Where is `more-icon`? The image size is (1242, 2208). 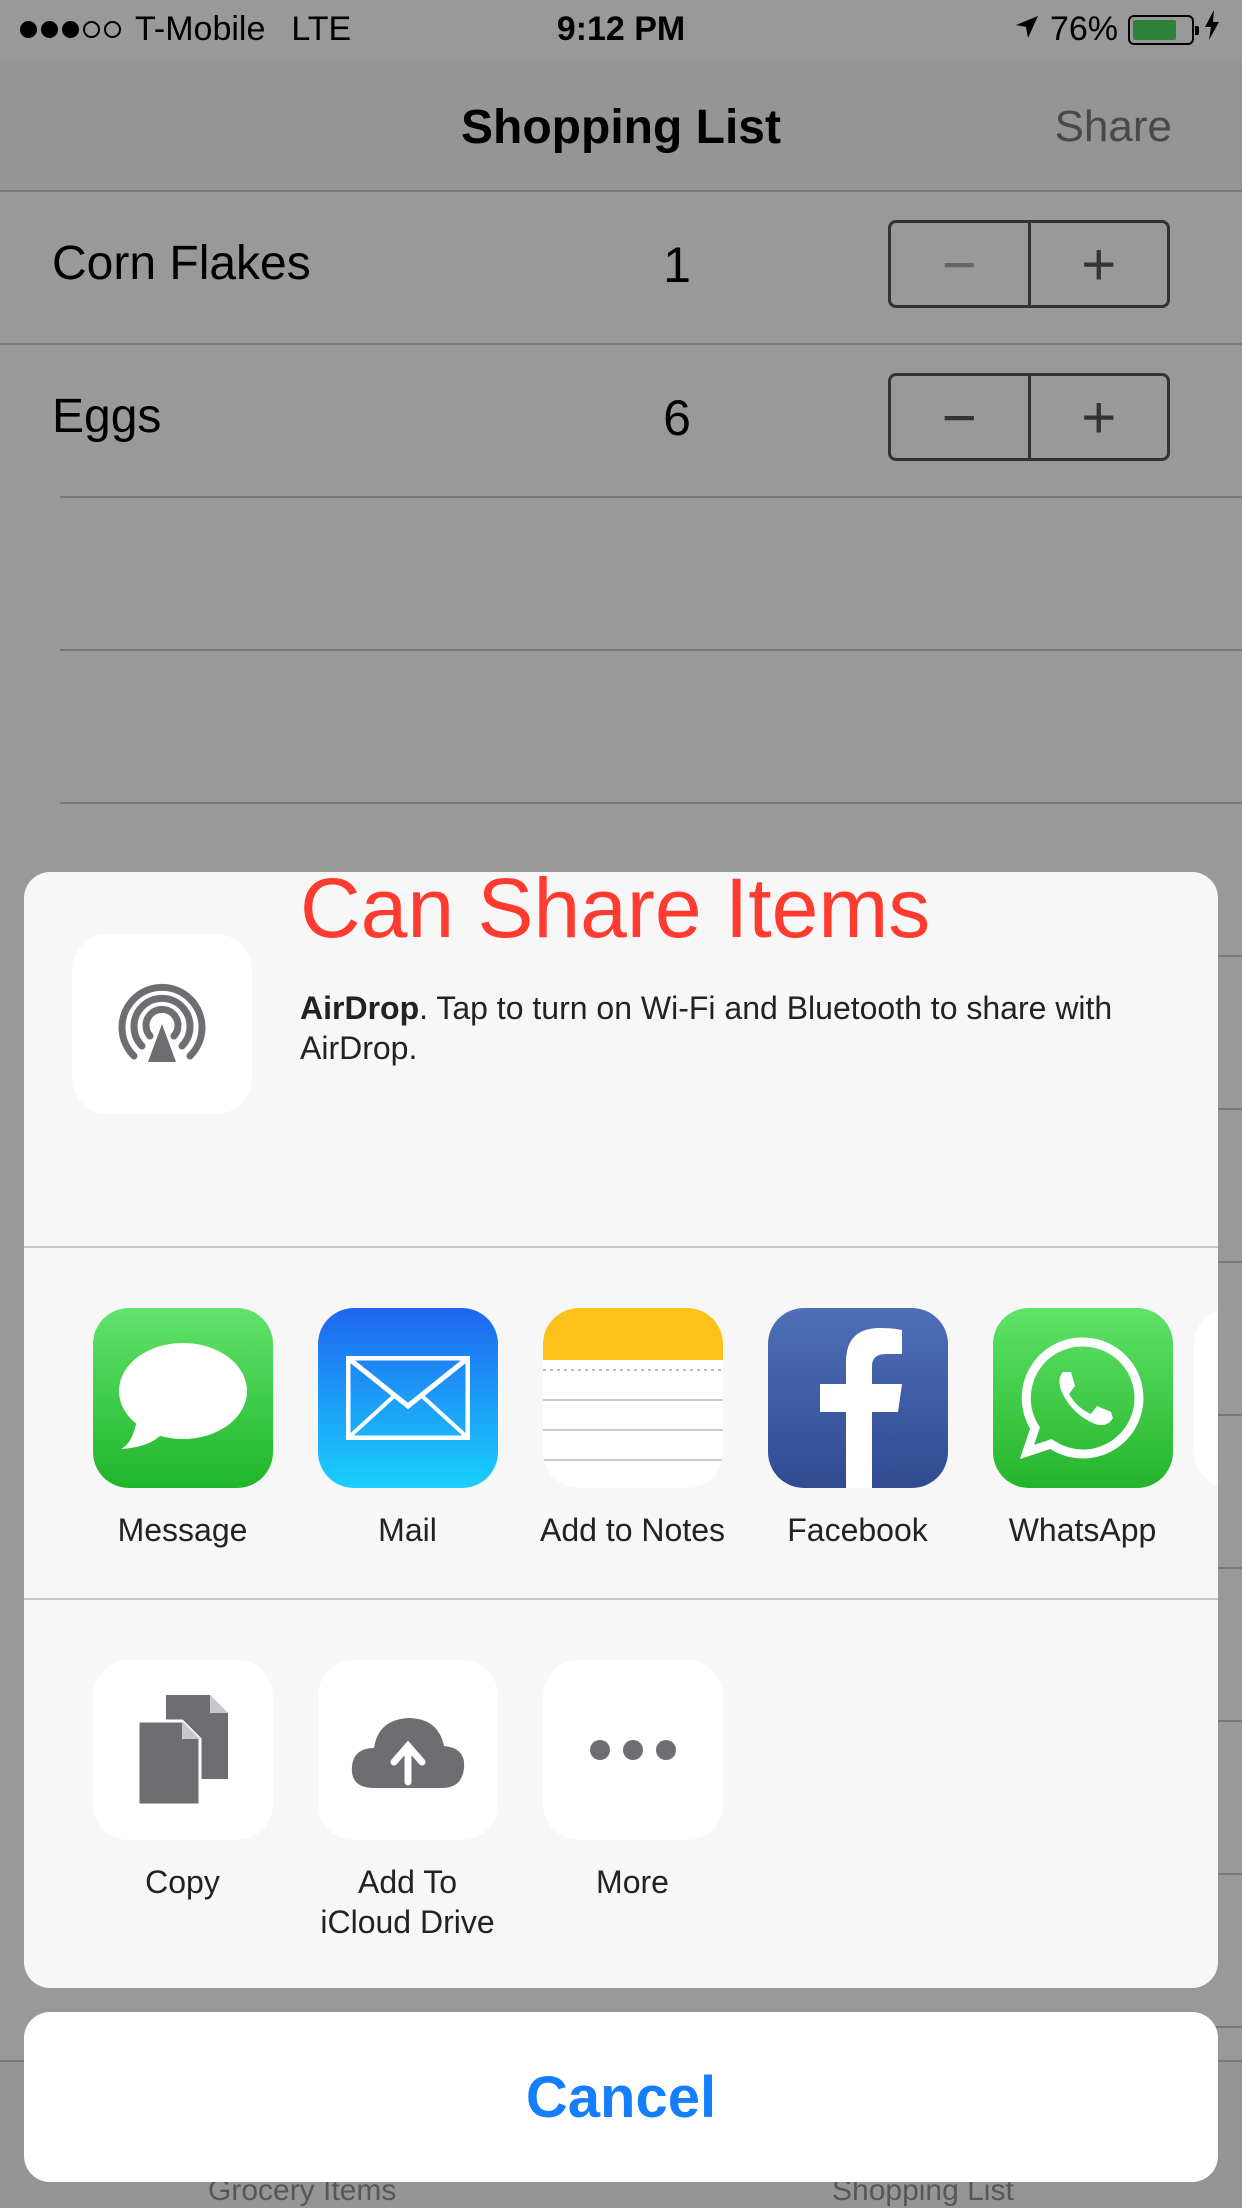
more-icon is located at coordinates (632, 1750).